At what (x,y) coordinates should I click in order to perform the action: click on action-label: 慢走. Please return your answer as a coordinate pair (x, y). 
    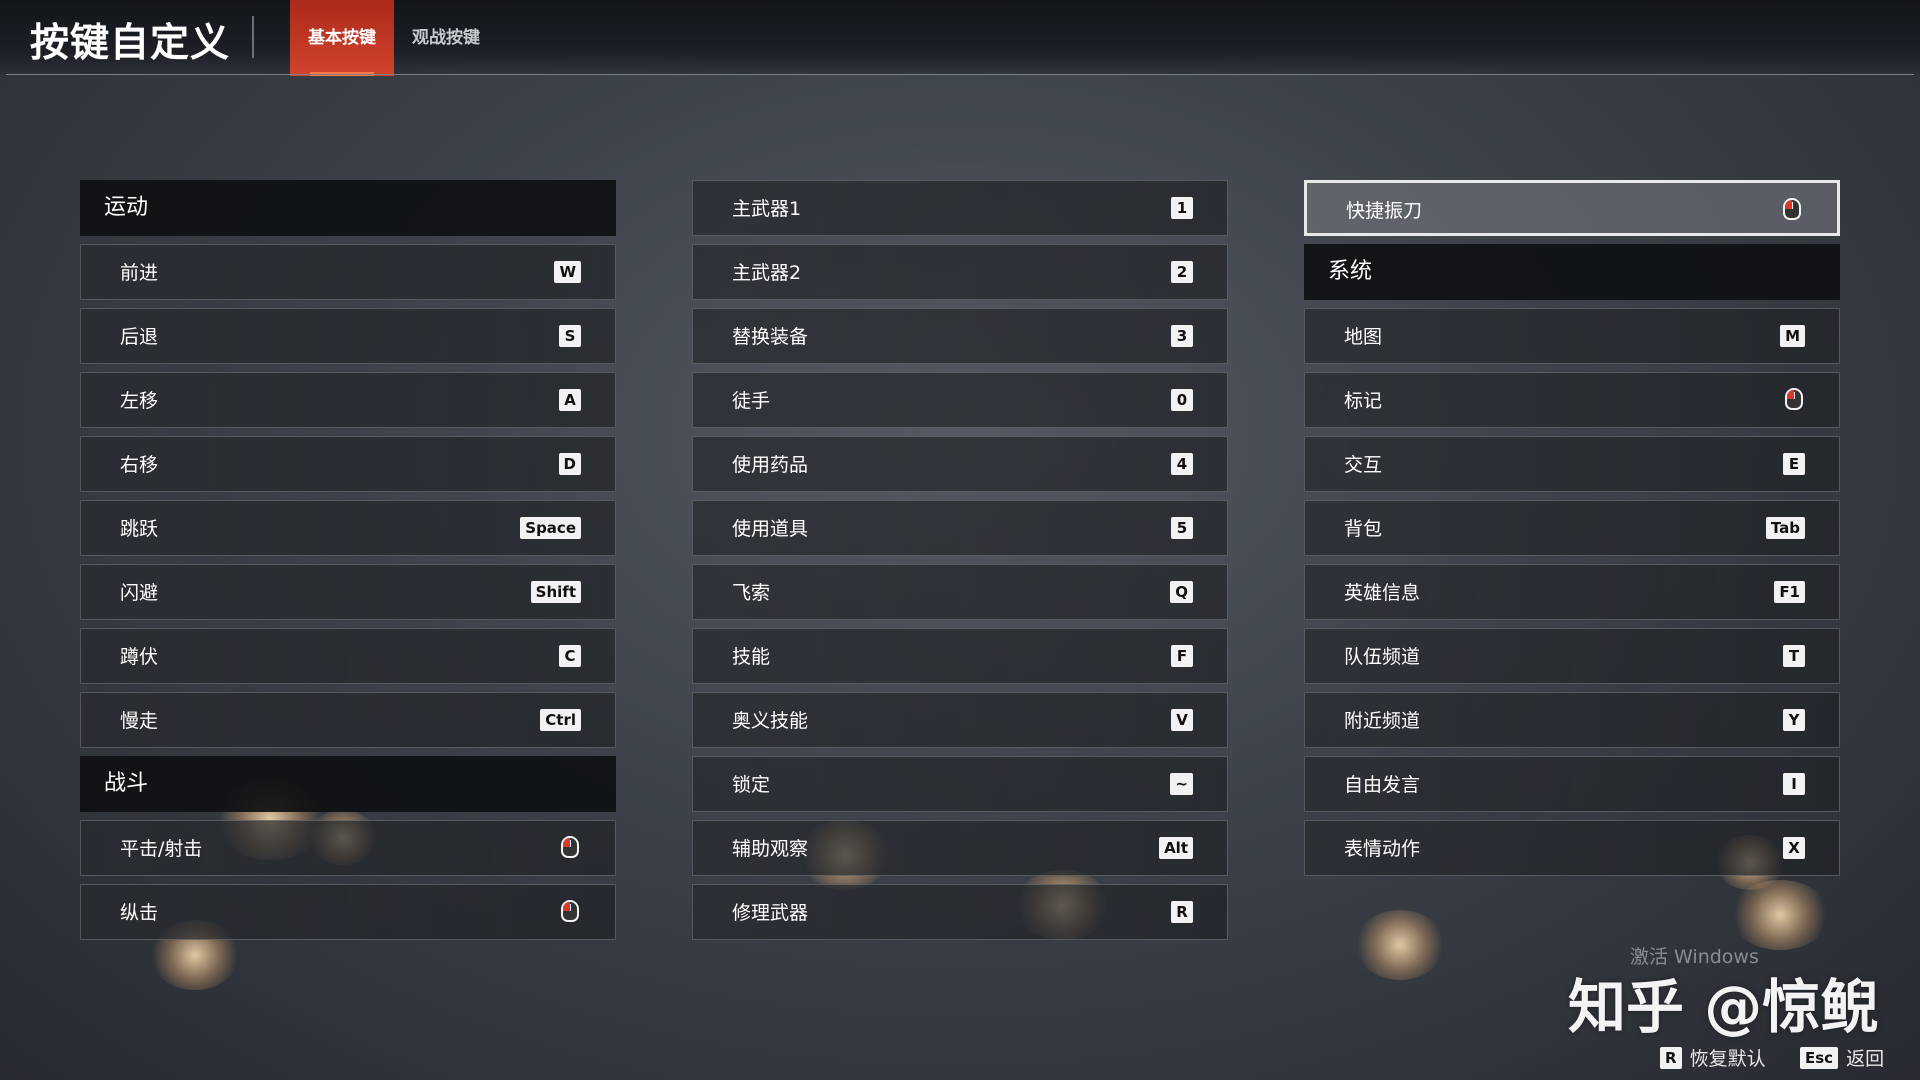
    Looking at the image, I should click on (139, 721).